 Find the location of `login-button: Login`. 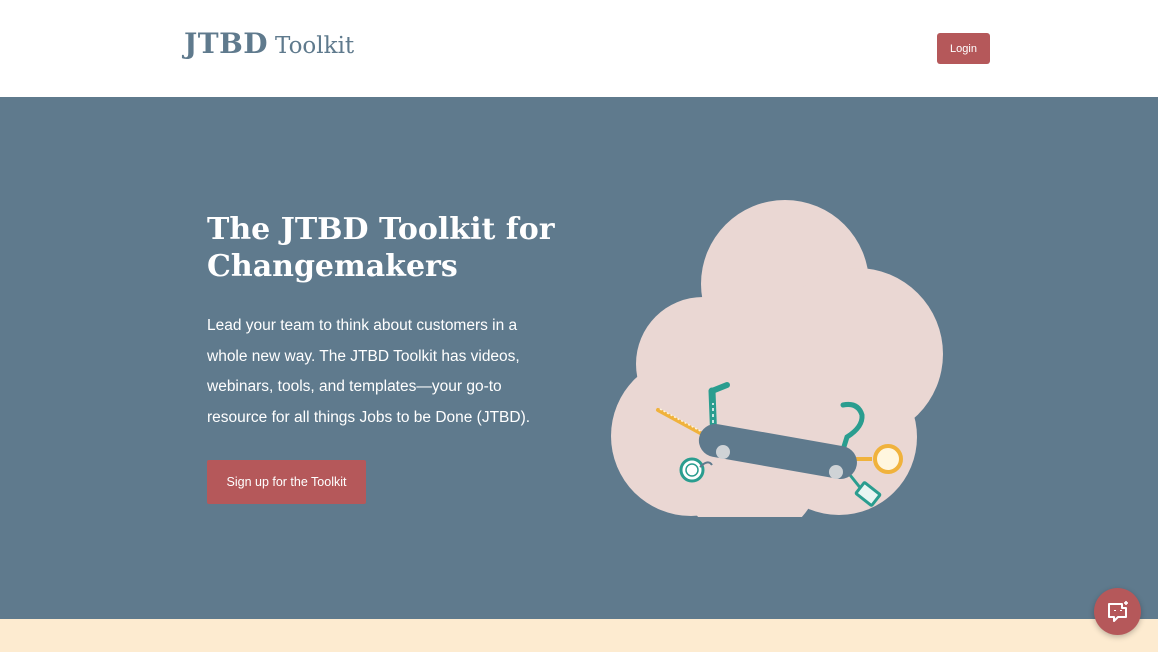

login-button: Login is located at coordinates (963, 48).